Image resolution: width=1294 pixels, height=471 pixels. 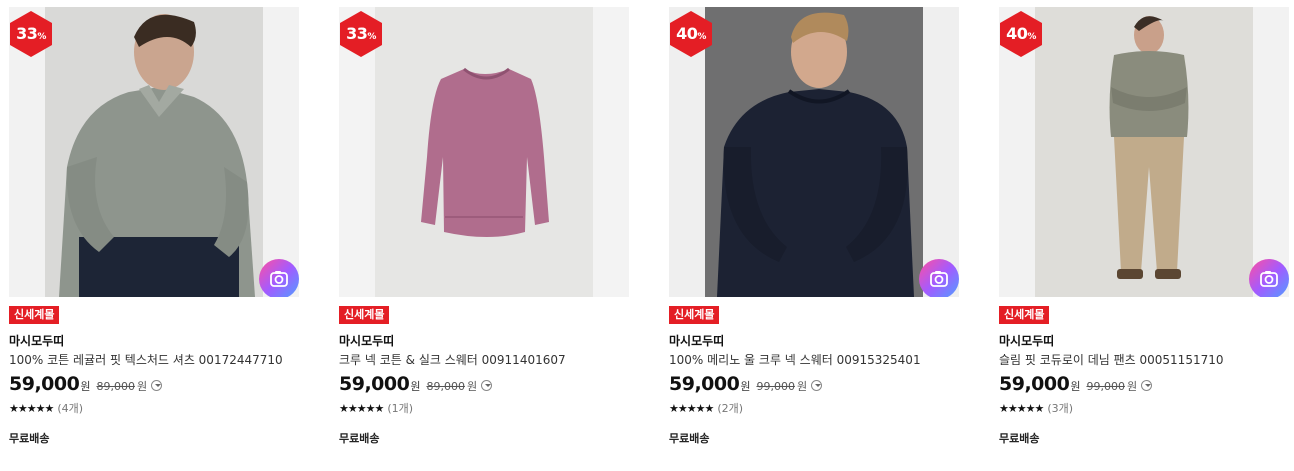 I want to click on rating: ★★★★★ (4개), so click(x=46, y=408).